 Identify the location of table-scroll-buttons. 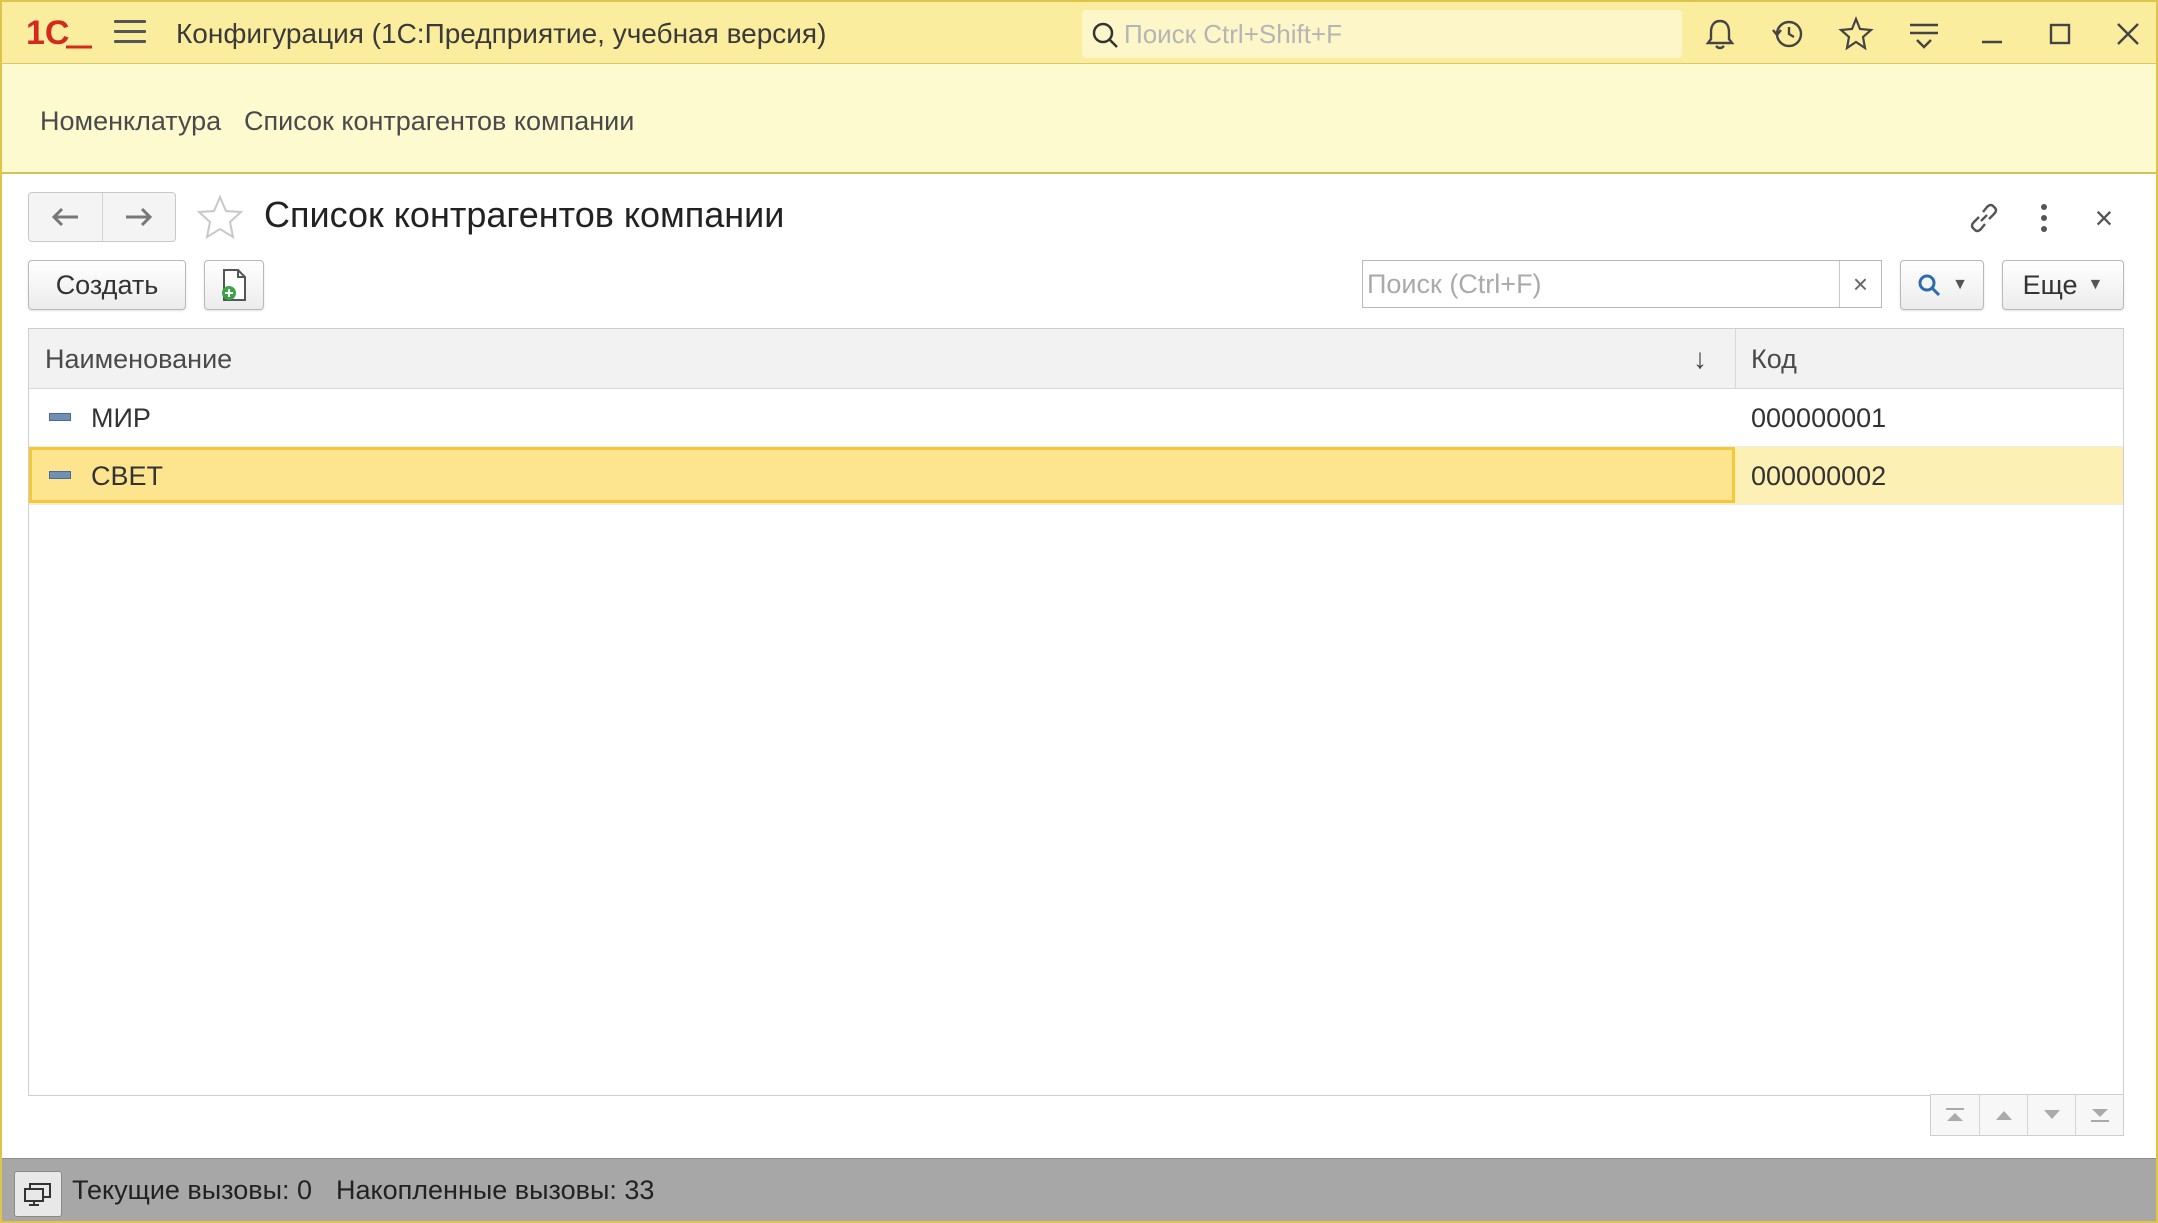
(2027, 1115).